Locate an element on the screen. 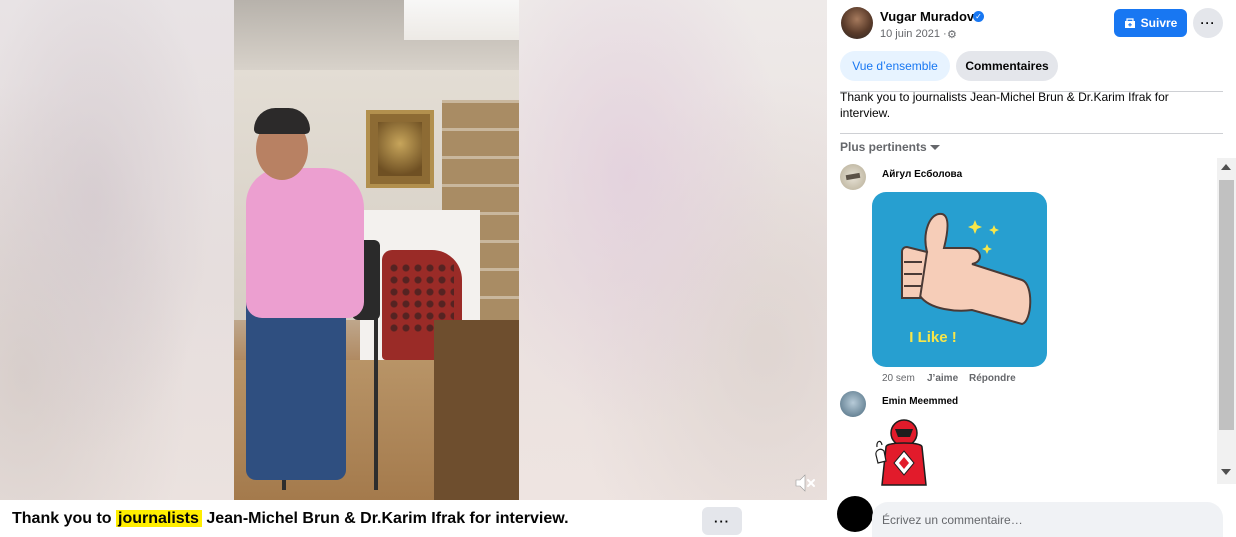  caption-highlight: journalists is located at coordinates (159, 518).